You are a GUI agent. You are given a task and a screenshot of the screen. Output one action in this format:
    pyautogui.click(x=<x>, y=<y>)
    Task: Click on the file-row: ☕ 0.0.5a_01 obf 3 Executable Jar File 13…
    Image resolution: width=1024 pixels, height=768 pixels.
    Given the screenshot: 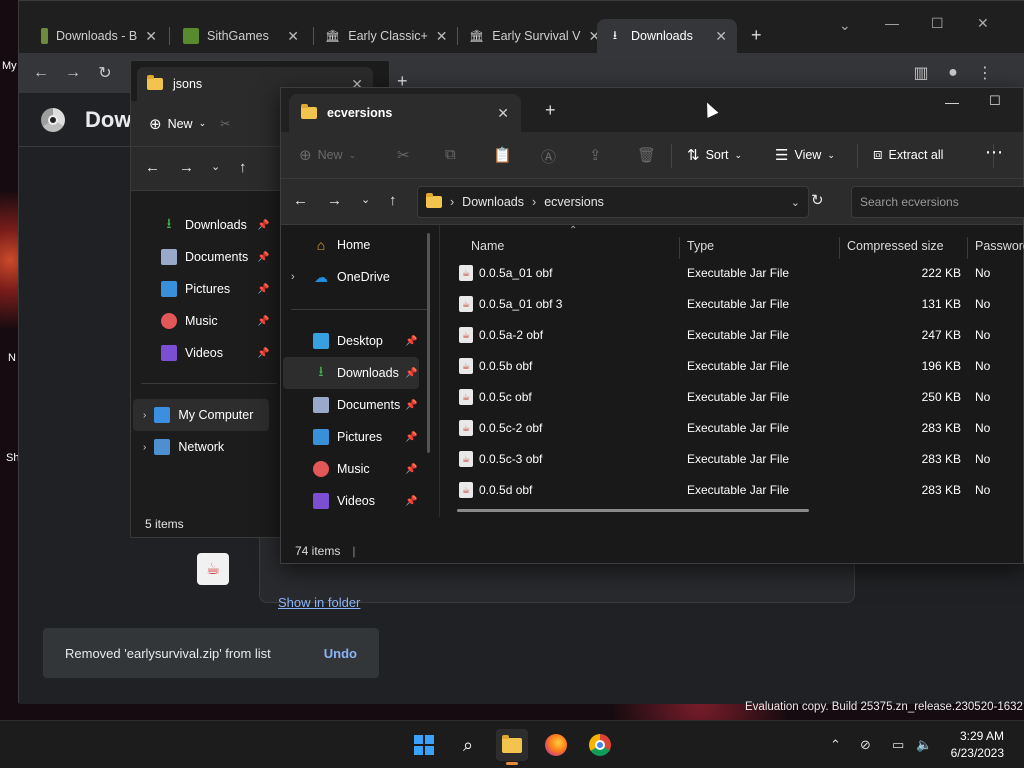 What is the action you would take?
    pyautogui.click(x=737, y=303)
    